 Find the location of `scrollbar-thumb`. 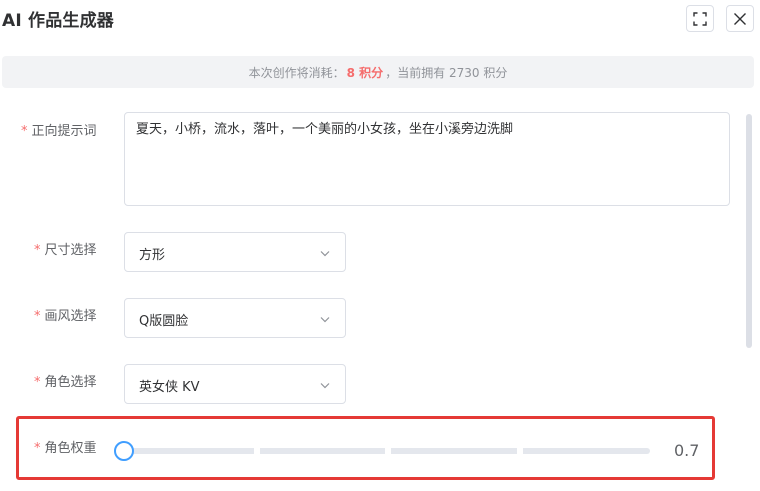

scrollbar-thumb is located at coordinates (749, 231).